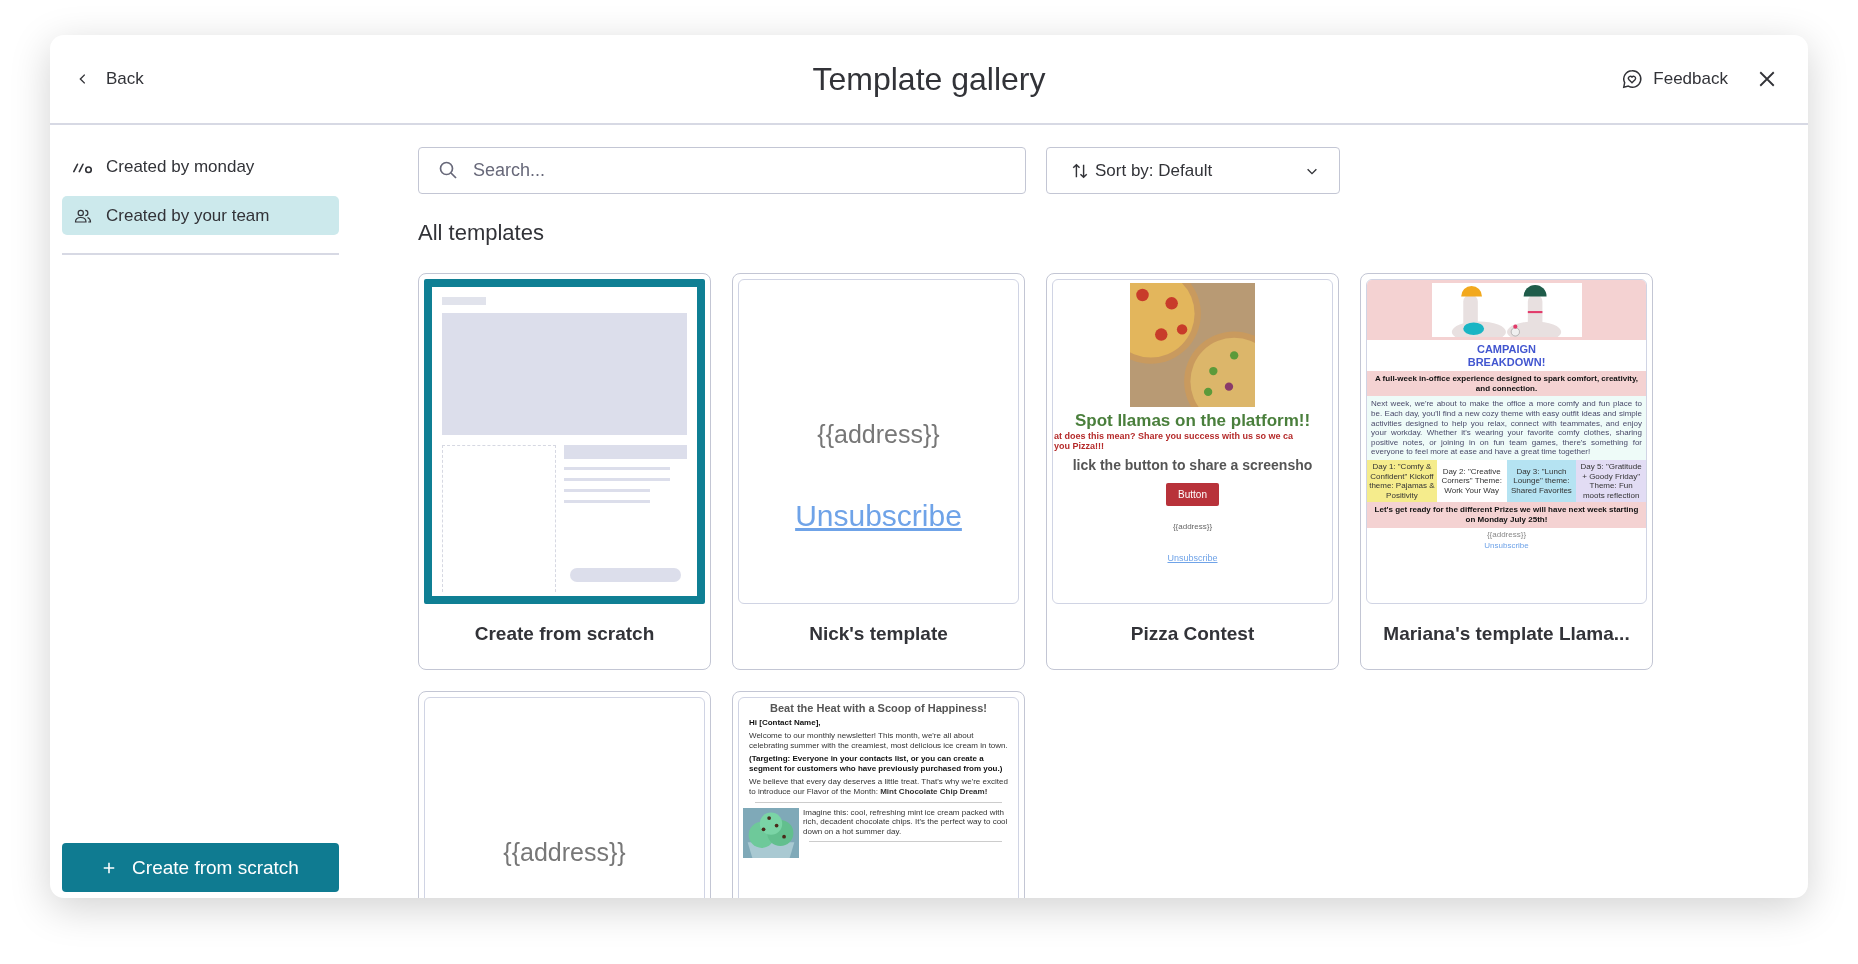 The height and width of the screenshot is (964, 1858). Describe the element at coordinates (878, 787) in the screenshot. I see `email-paragraph: We believe that every day deserves a little treat. That's why we're excited to introduce our Flavor of the Month: Mint Chocolate Chip Dream!` at that location.